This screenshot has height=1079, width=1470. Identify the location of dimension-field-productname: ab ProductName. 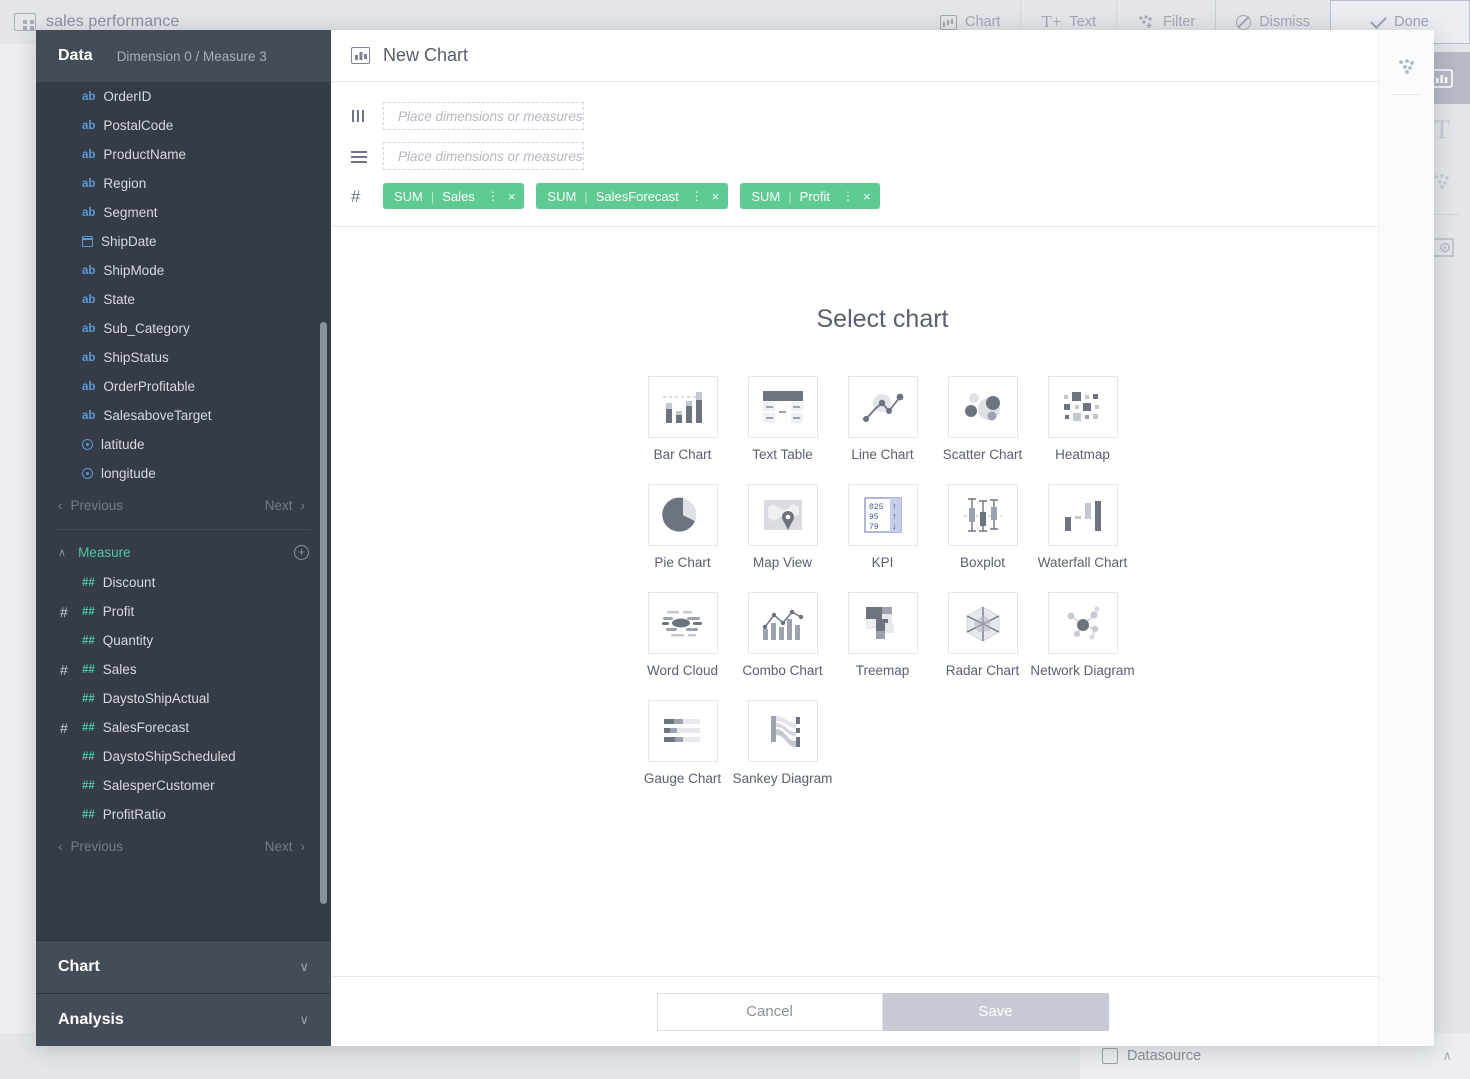
(183, 154).